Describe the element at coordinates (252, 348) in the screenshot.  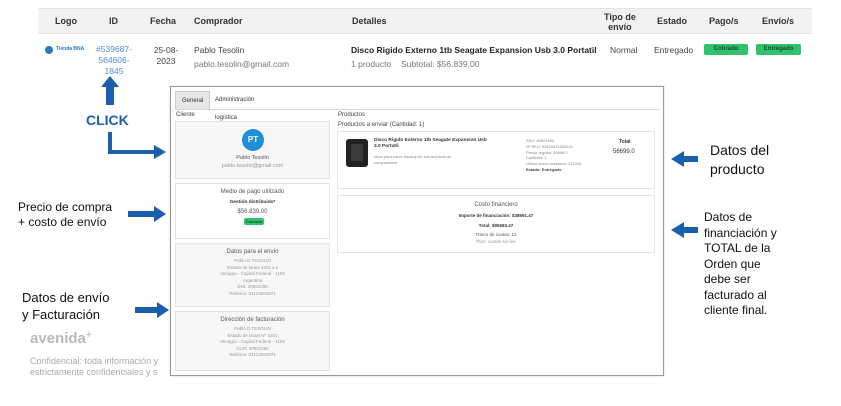
I see `billing-line: CUIT: 30652280` at that location.